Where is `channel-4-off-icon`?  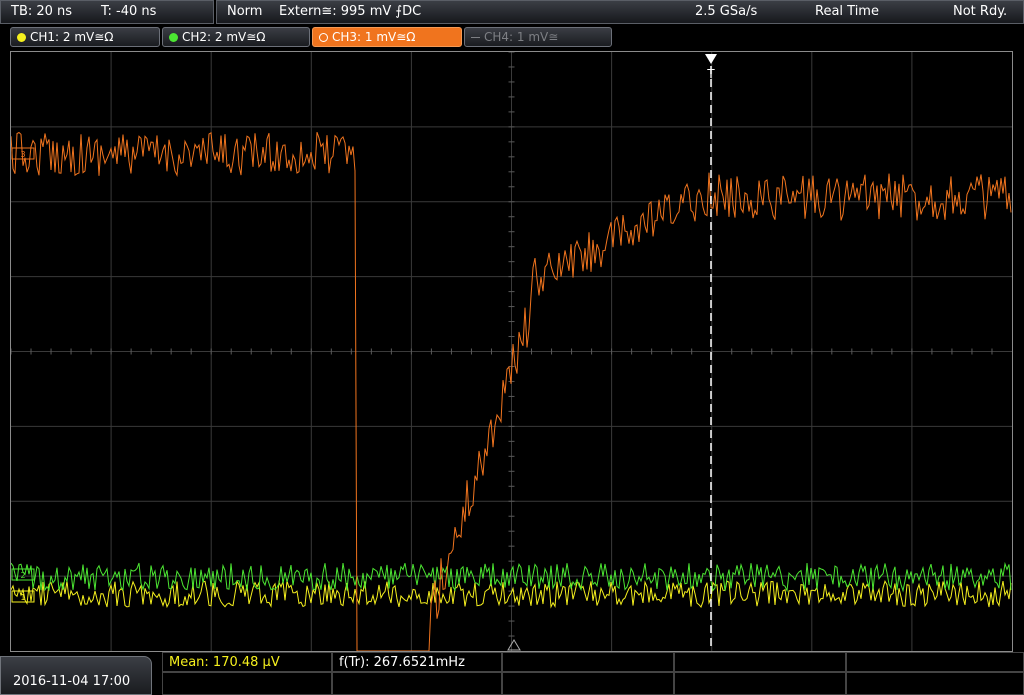
channel-4-off-icon is located at coordinates (475, 37).